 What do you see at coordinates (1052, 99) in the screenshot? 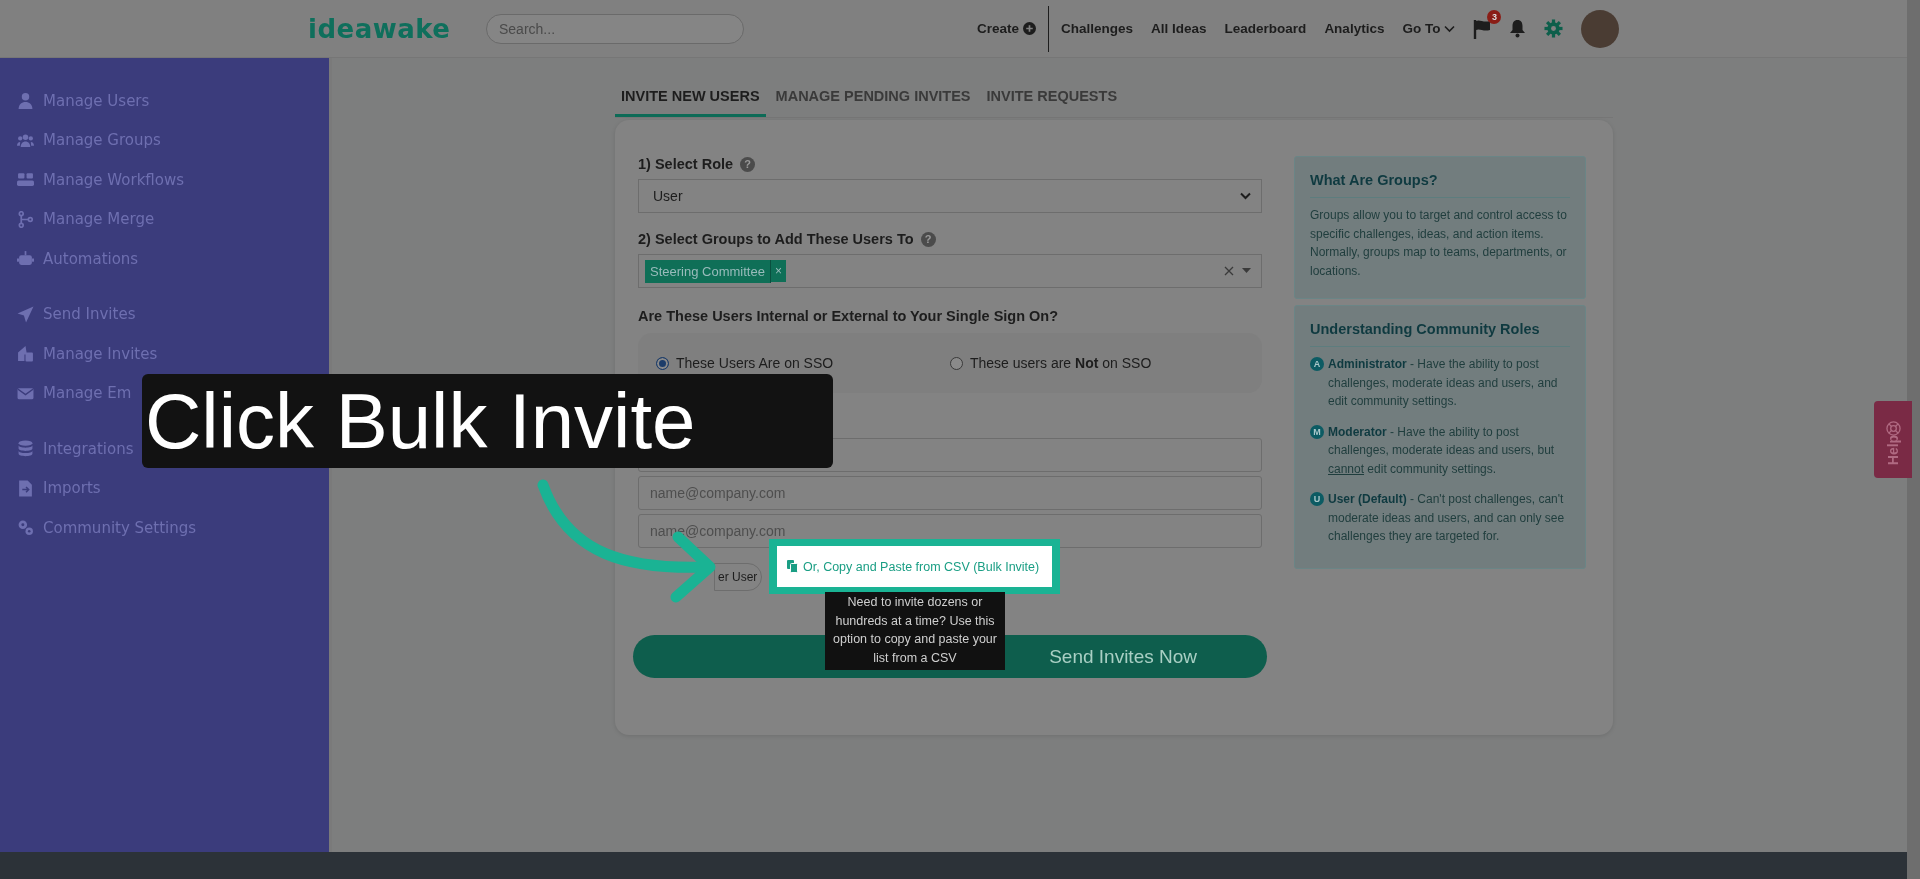
I see `tab: INVITE REQUESTS` at bounding box center [1052, 99].